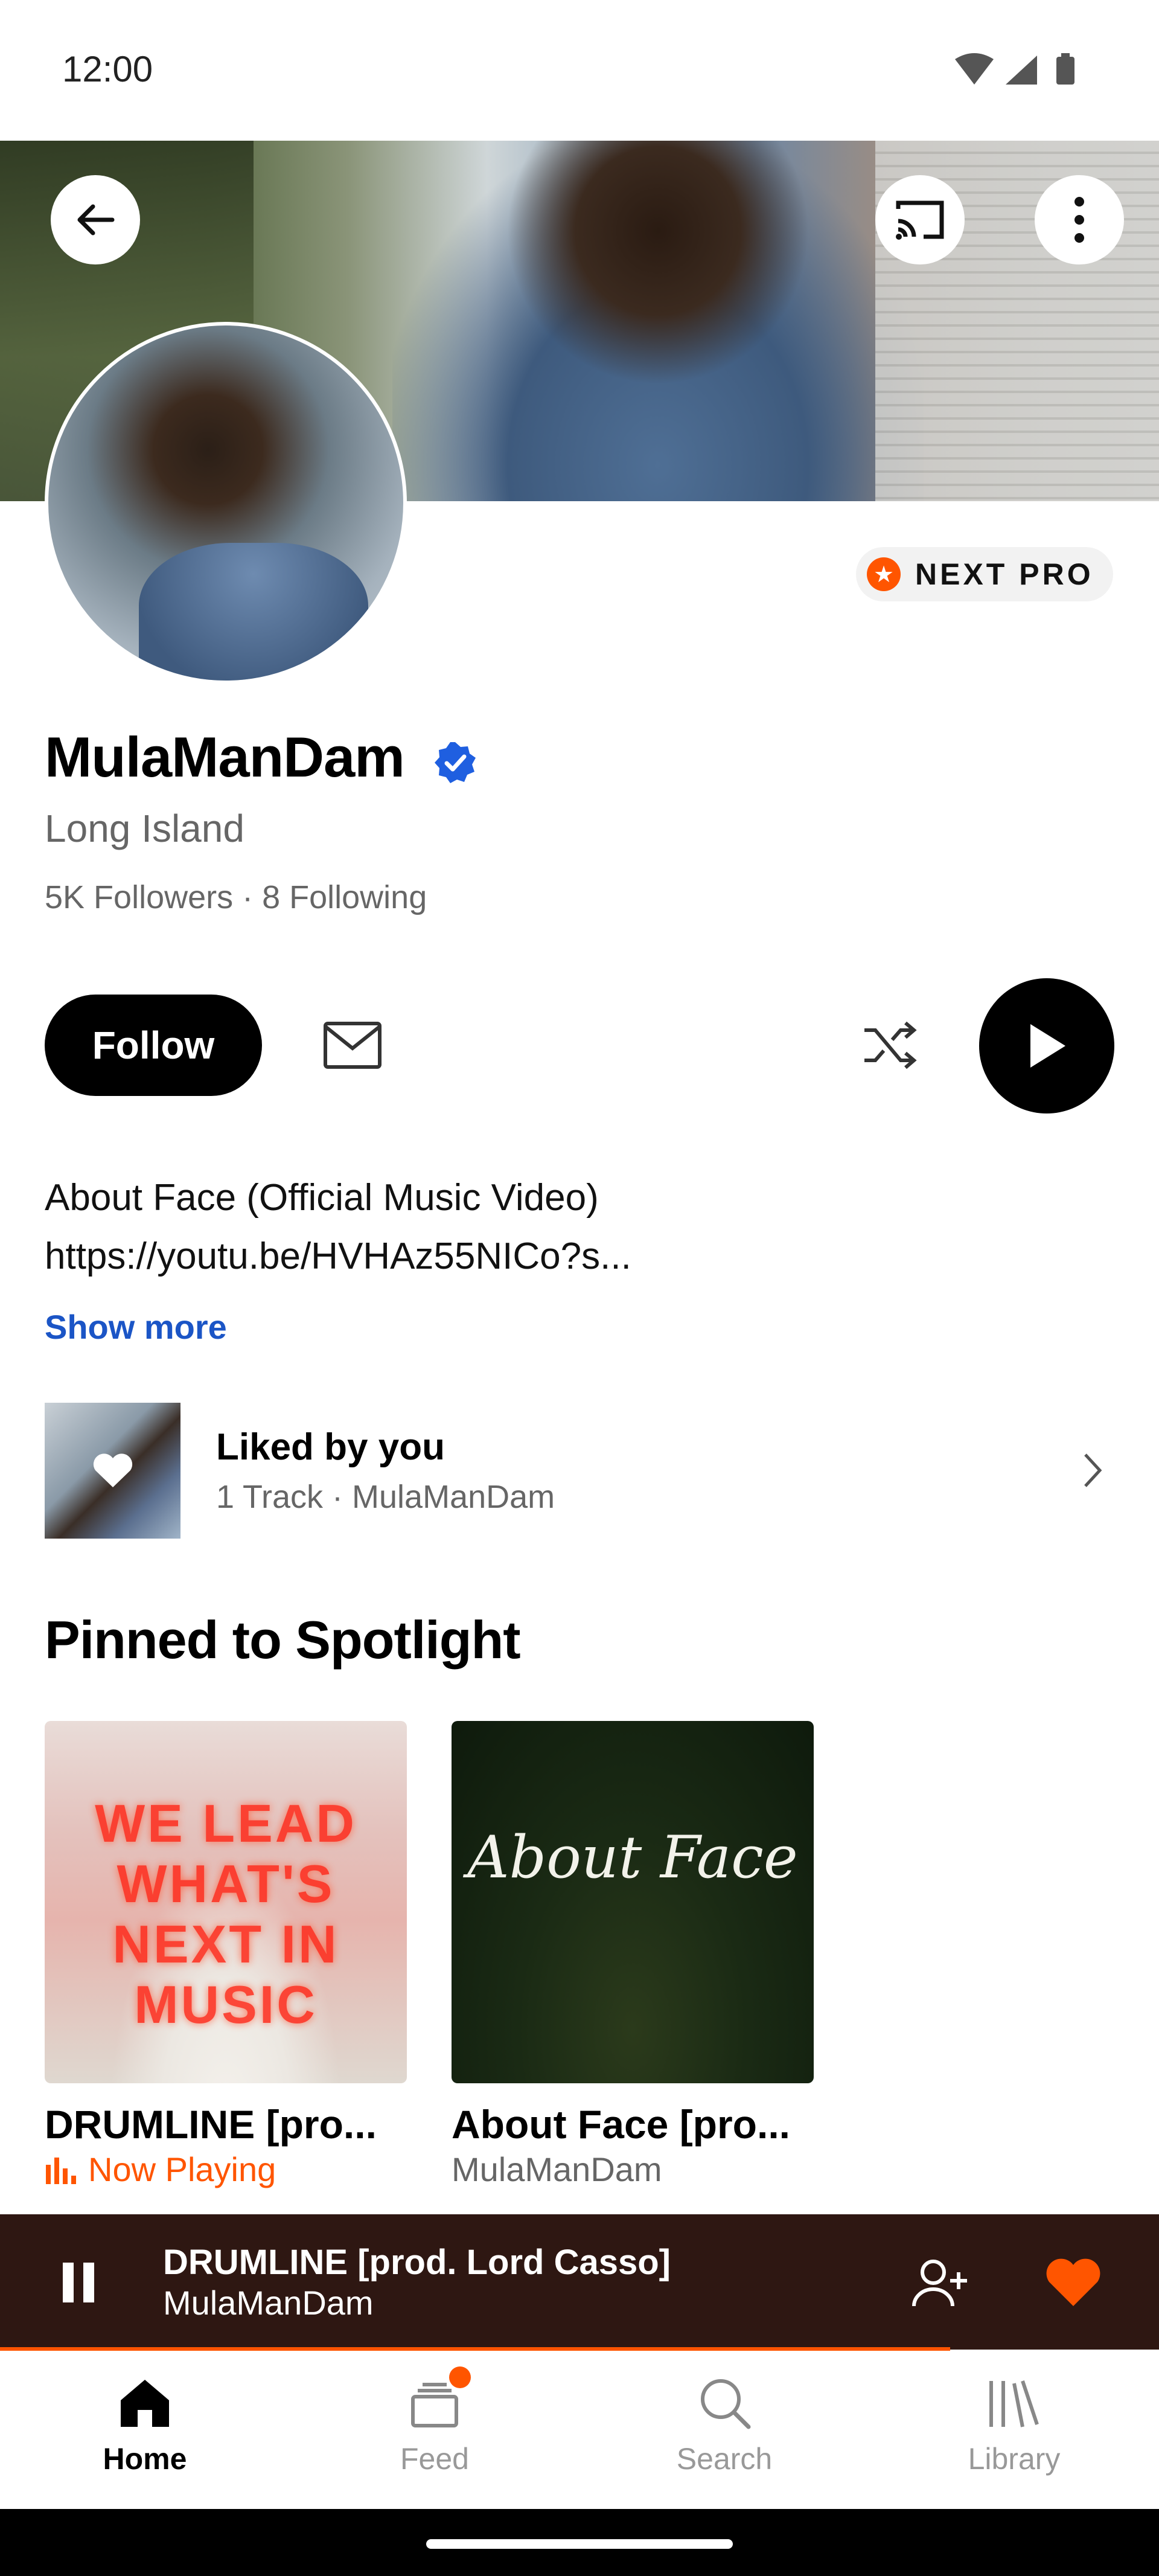 This screenshot has width=1159, height=2576. Describe the element at coordinates (145, 2430) in the screenshot. I see `nav-home: Home` at that location.